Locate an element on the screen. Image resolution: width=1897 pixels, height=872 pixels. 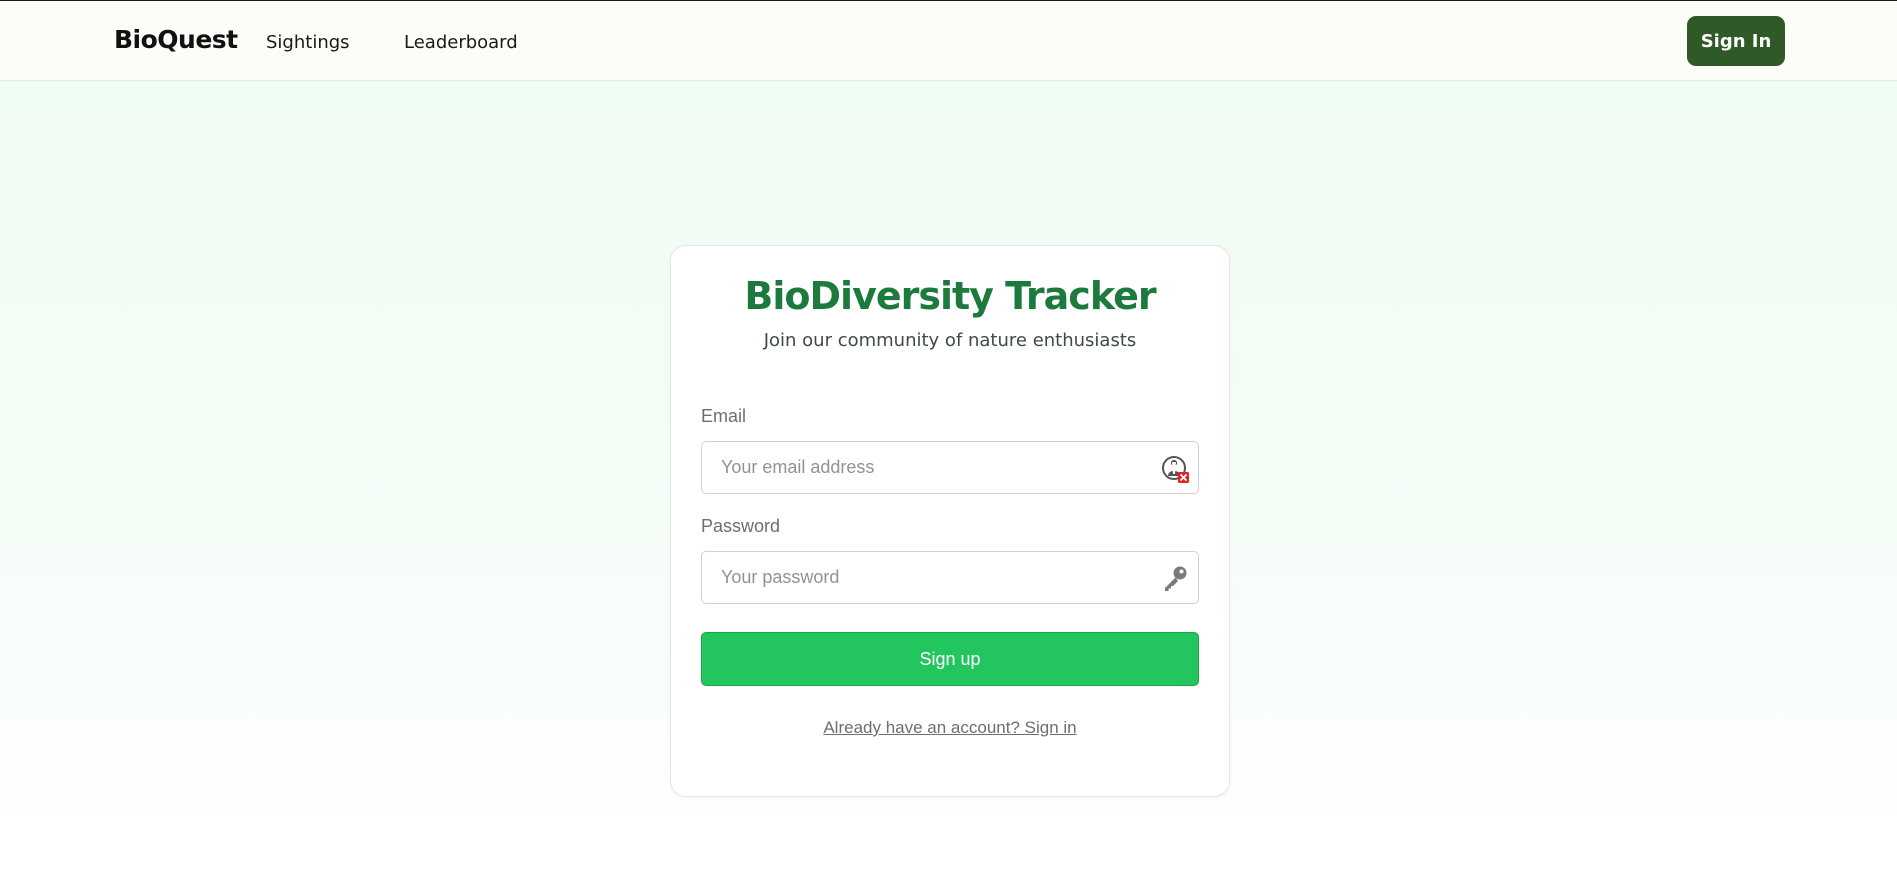
page-title: BioDiversity Tracker is located at coordinates (950, 296).